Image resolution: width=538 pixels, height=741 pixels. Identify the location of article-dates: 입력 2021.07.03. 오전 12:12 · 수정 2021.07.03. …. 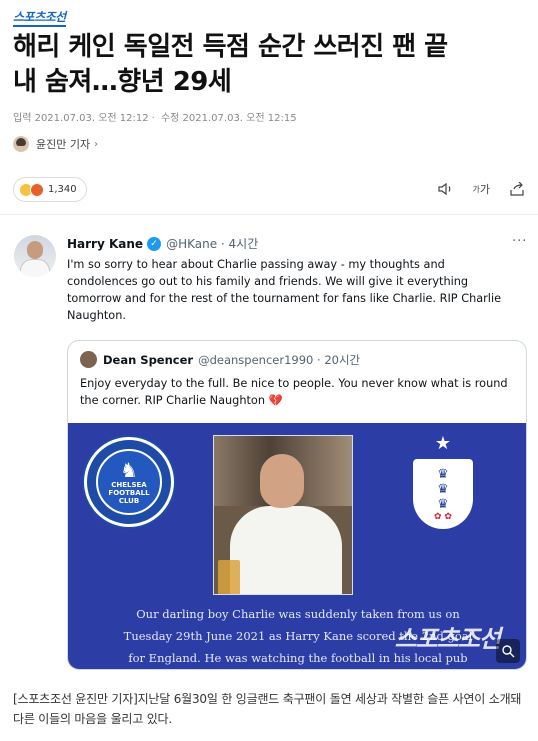
(155, 118).